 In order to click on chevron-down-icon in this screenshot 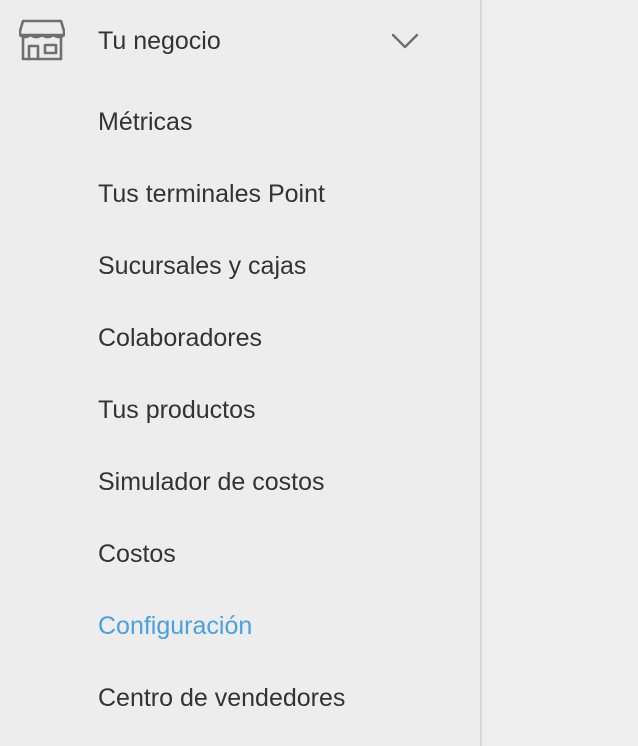, I will do `click(405, 41)`.